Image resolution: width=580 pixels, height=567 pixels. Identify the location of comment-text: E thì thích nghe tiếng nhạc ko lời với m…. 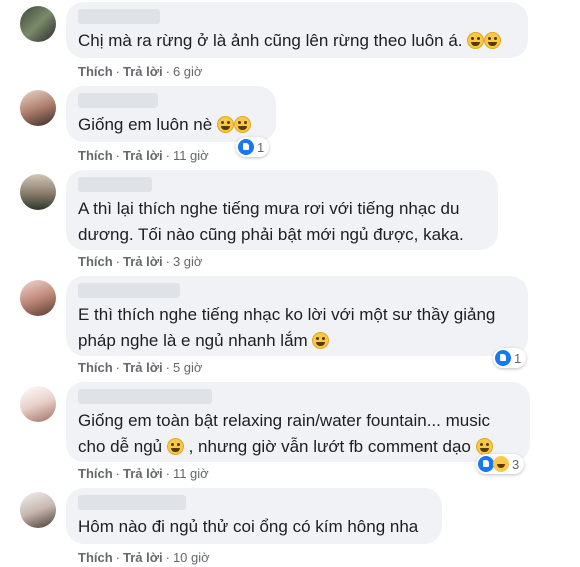
(287, 327).